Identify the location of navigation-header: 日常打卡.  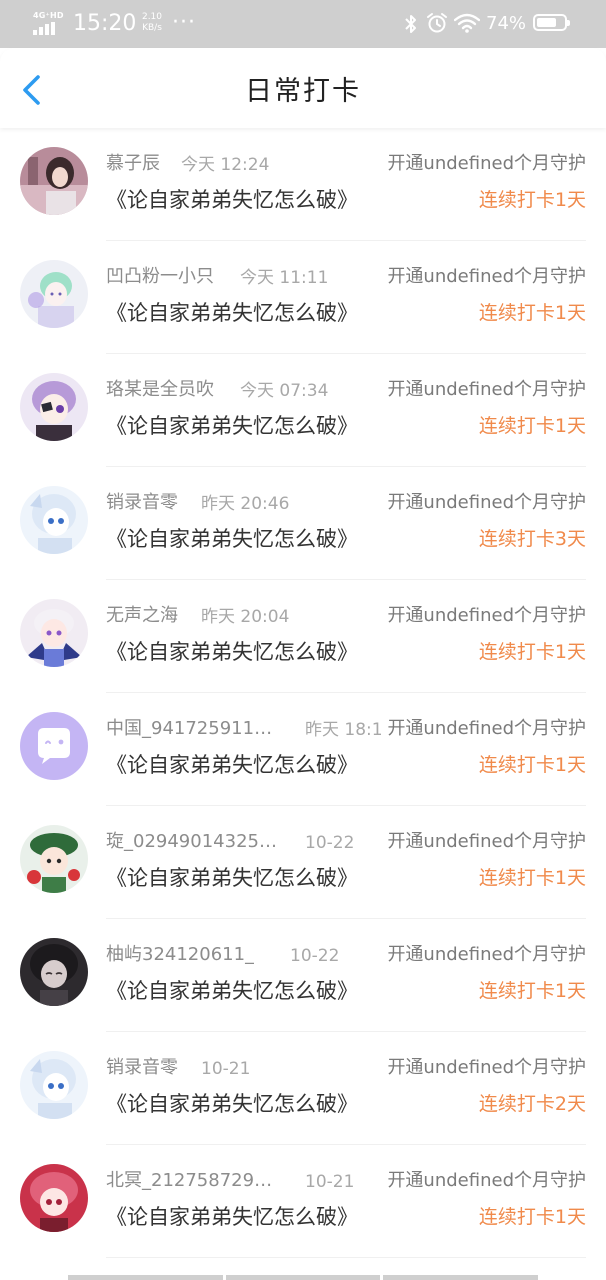
(303, 88).